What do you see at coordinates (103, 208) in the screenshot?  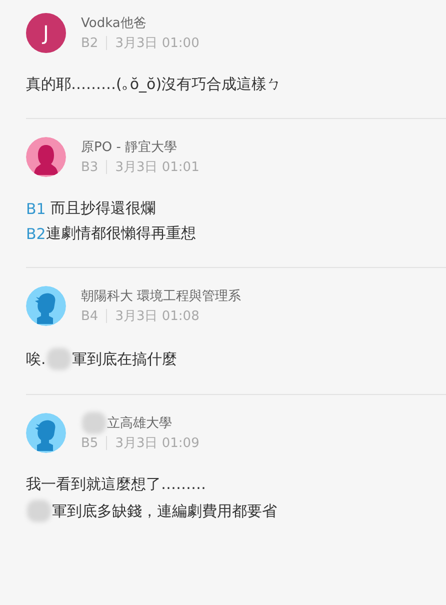 I see `comment-text: 而且抄得還很爛` at bounding box center [103, 208].